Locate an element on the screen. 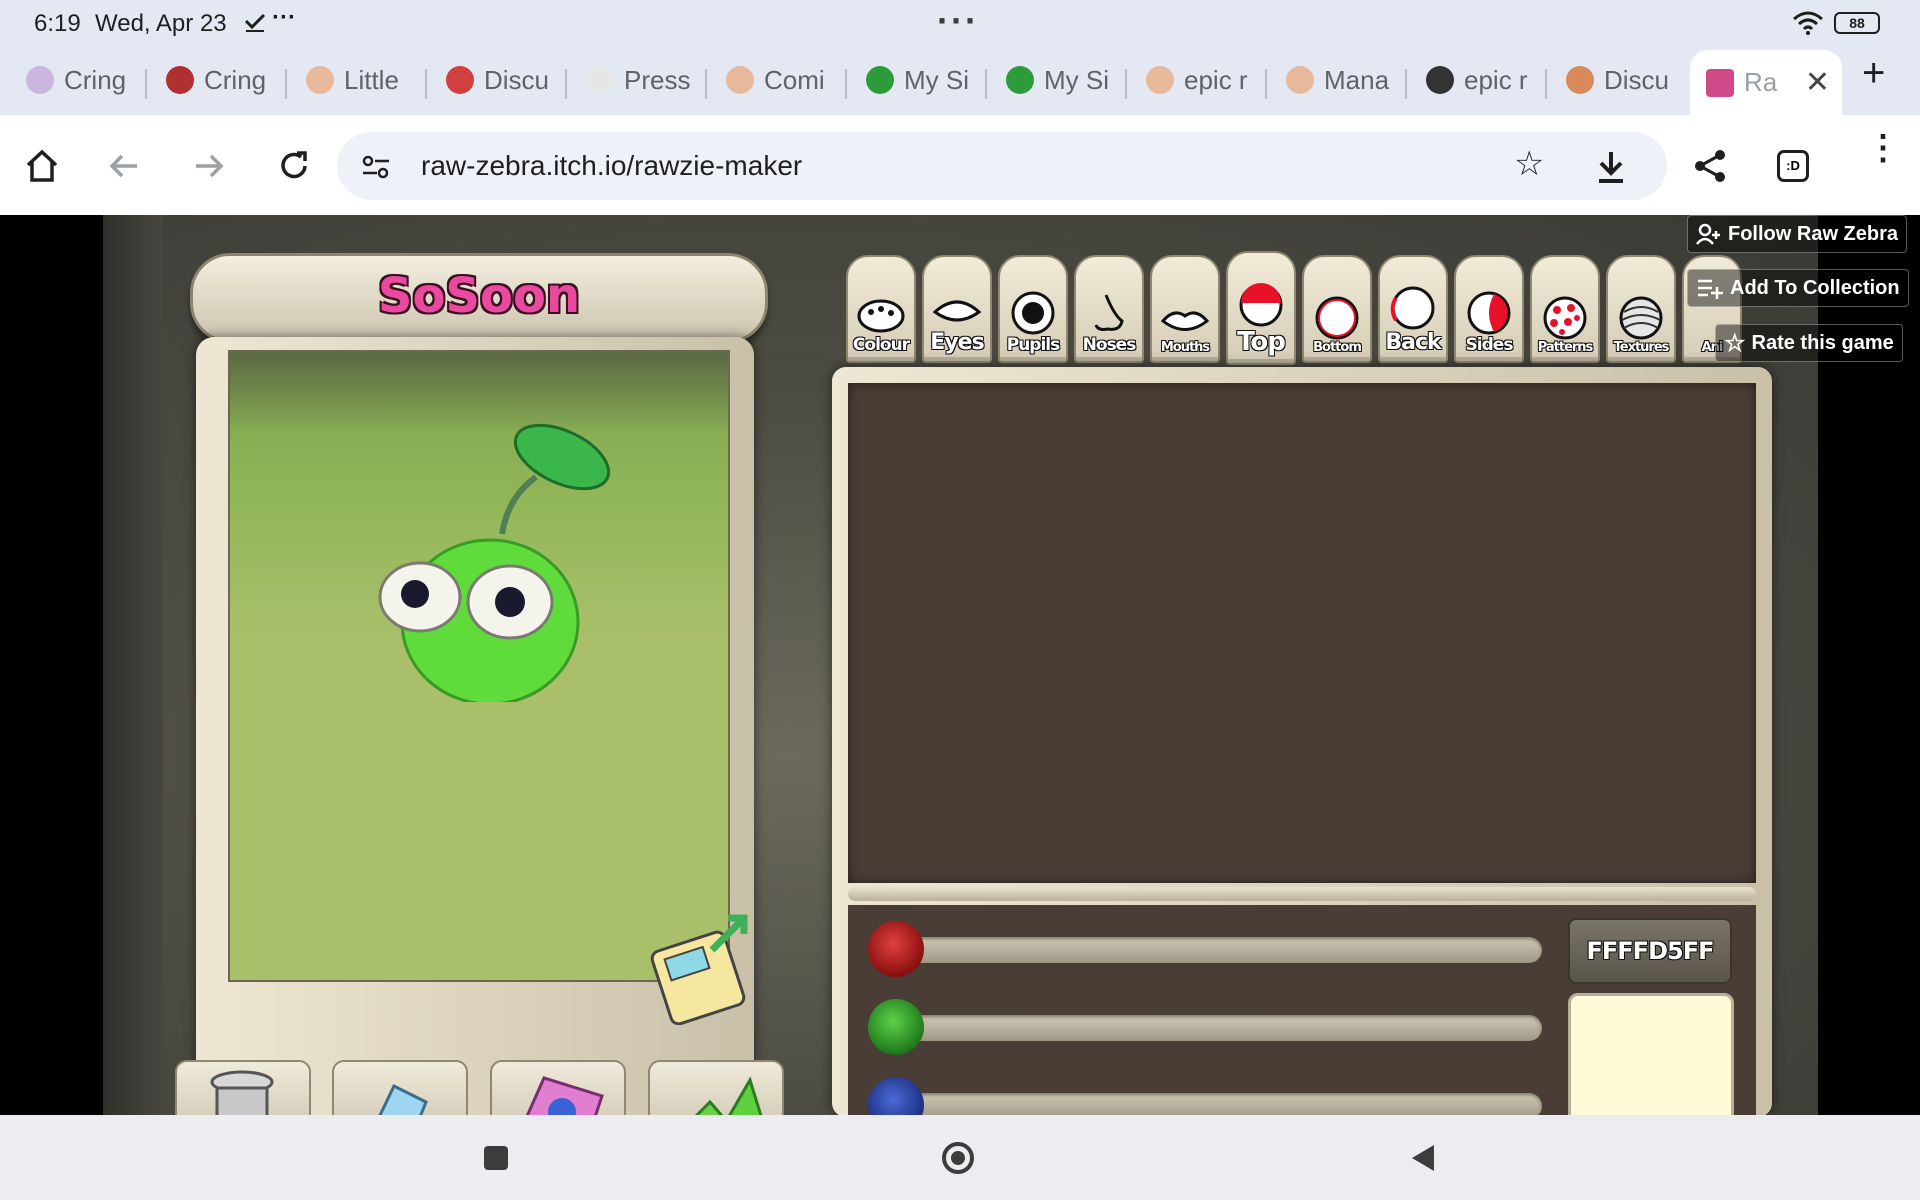 The height and width of the screenshot is (1200, 1920). status-date: Wed, Apr 23 is located at coordinates (161, 23).